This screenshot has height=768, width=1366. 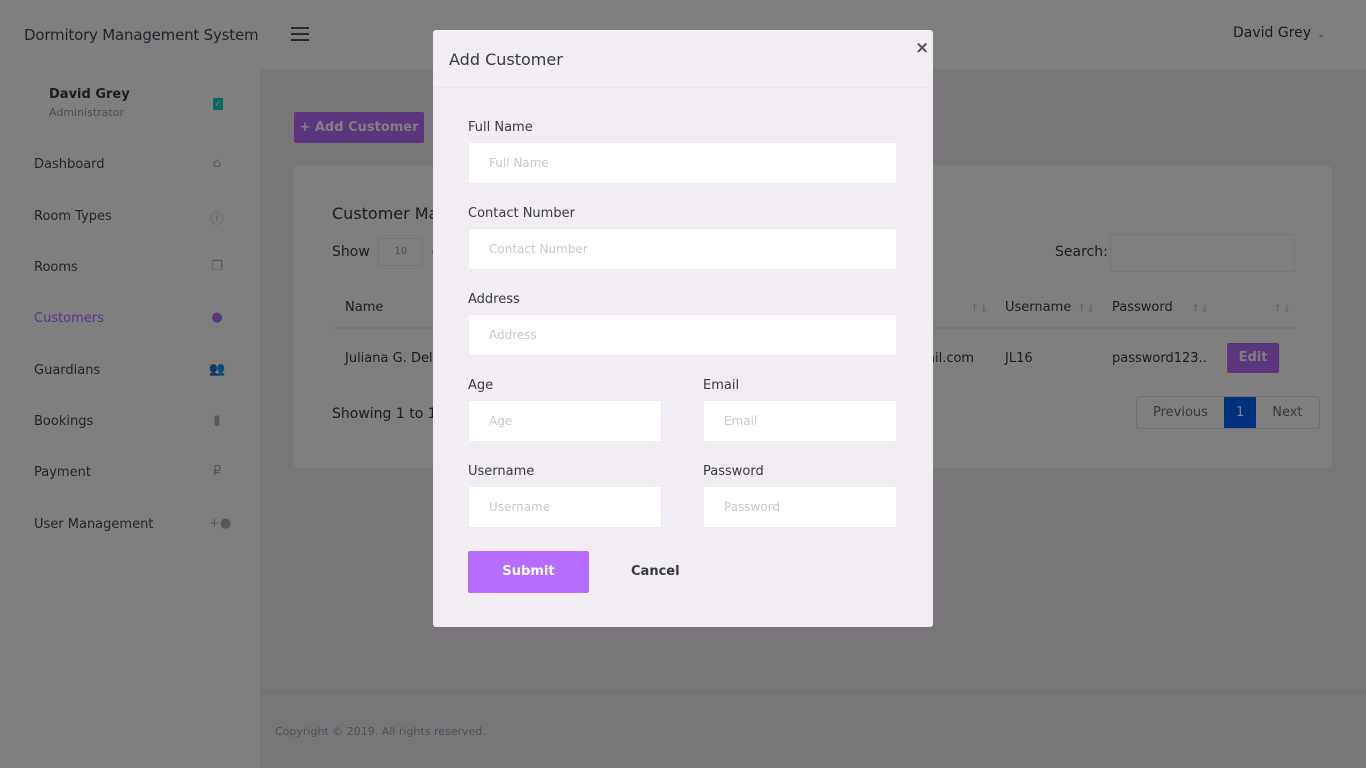 I want to click on cancel-button: Cancel, so click(x=655, y=571).